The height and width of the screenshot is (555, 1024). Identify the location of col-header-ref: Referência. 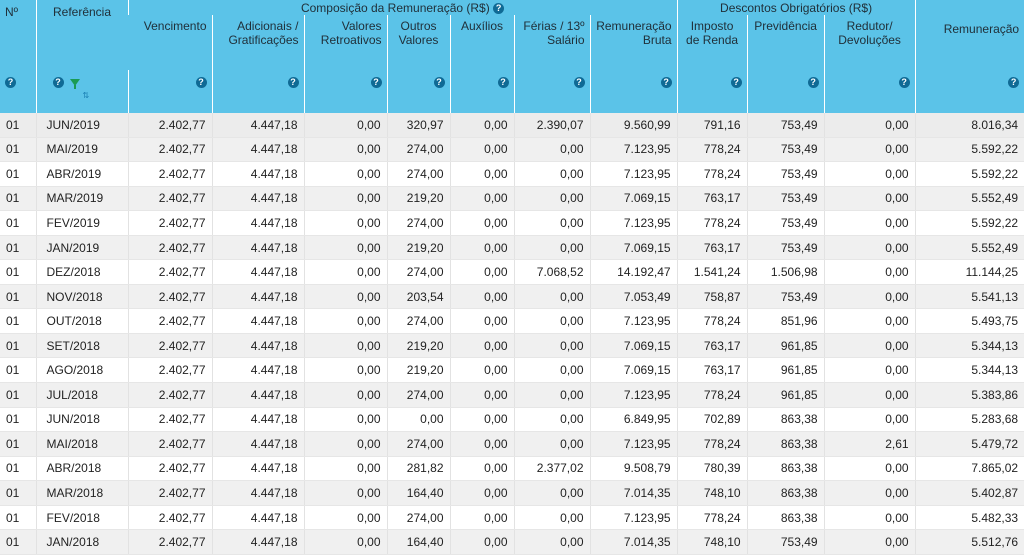
(81, 35).